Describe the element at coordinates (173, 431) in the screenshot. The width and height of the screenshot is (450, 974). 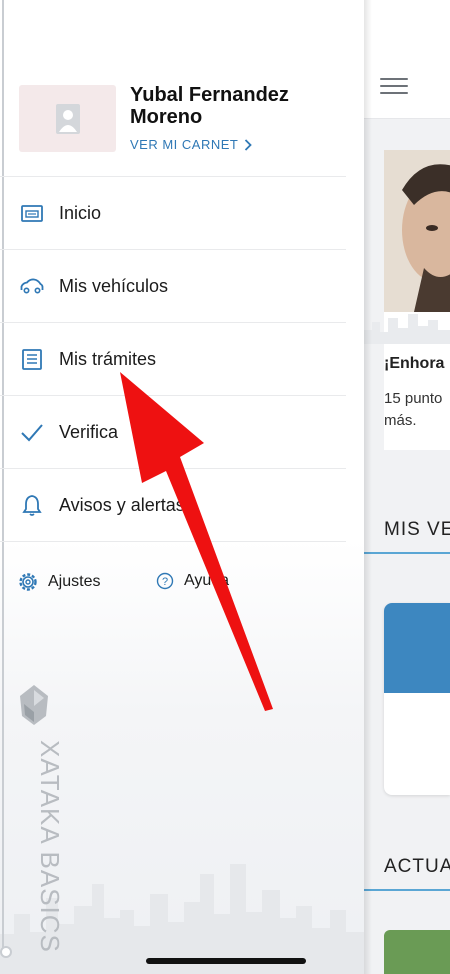
I see `menu-item-verifica: Verifica` at that location.